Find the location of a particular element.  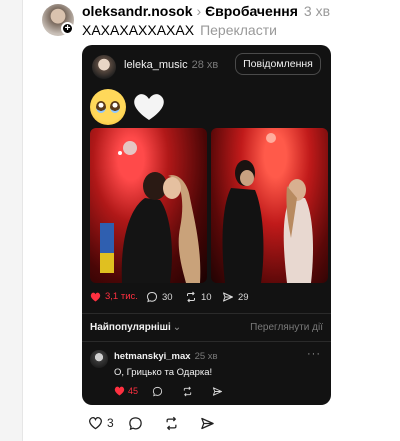

white-heart-emoji is located at coordinates (149, 106).